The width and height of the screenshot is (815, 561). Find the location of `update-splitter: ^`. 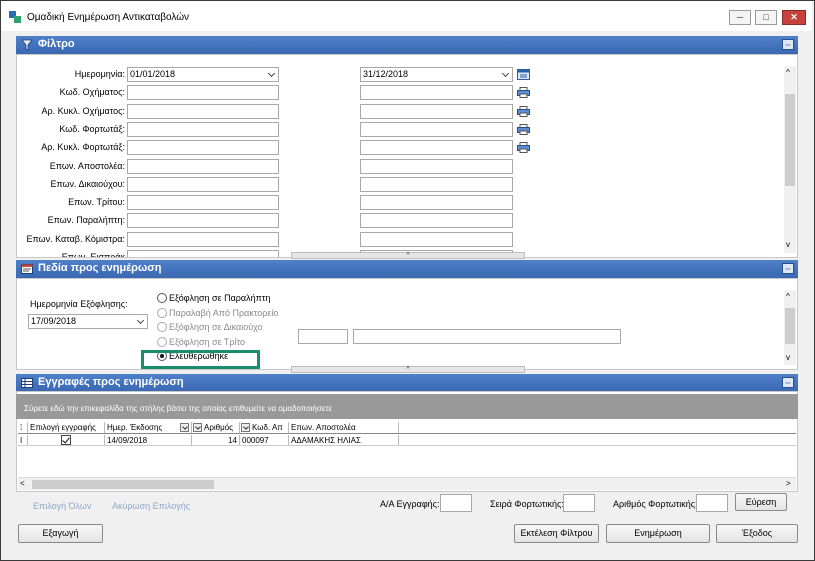

update-splitter: ^ is located at coordinates (408, 369).